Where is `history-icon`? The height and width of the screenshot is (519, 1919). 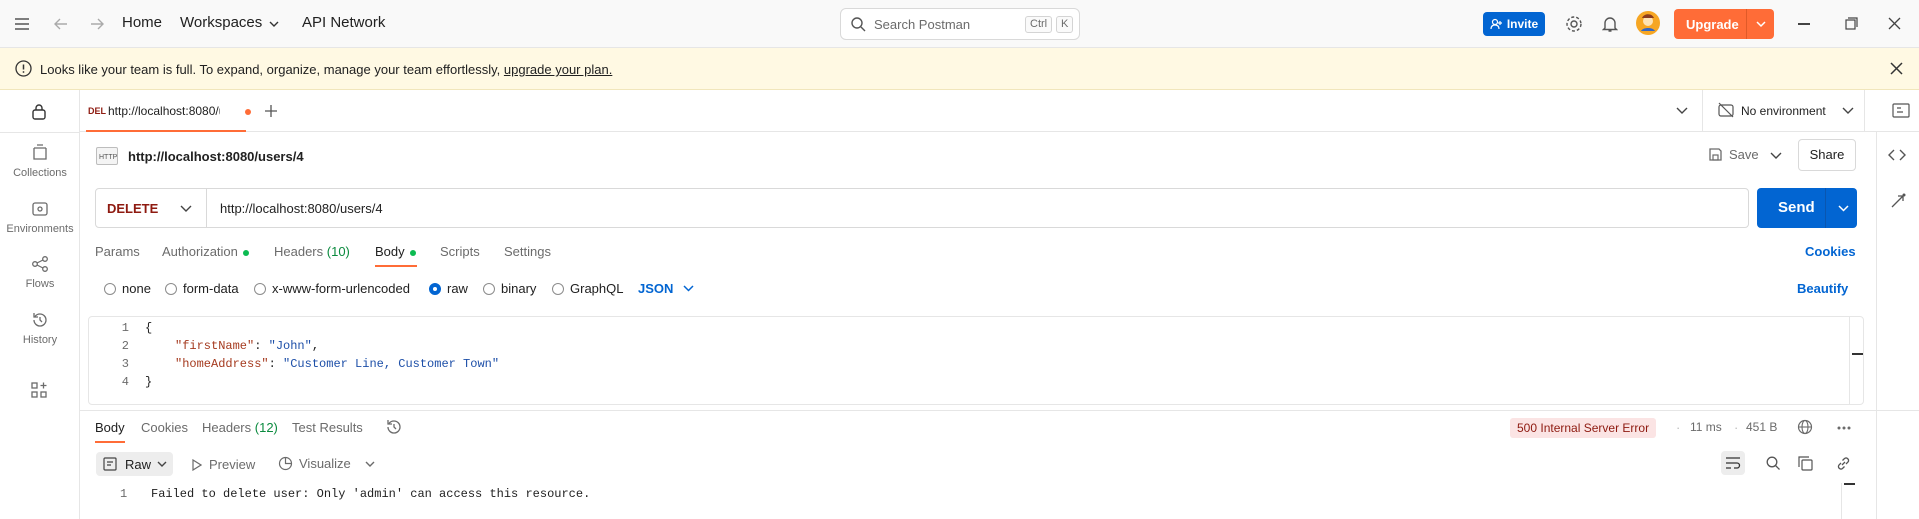 history-icon is located at coordinates (394, 427).